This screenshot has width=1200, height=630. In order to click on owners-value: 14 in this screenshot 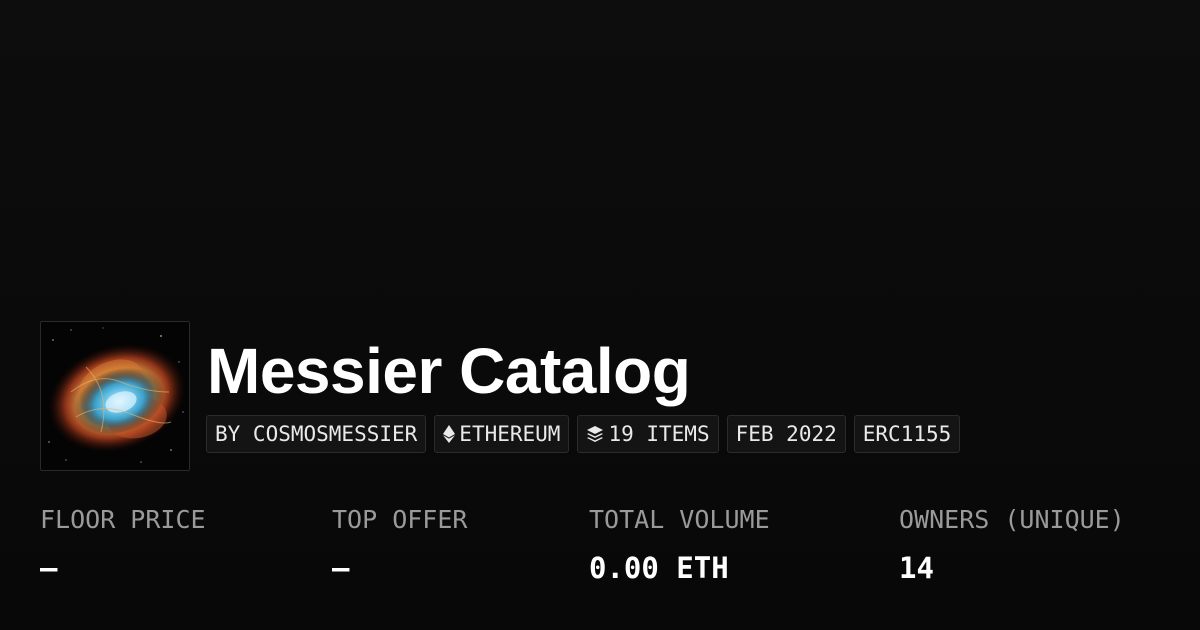, I will do `click(916, 568)`.